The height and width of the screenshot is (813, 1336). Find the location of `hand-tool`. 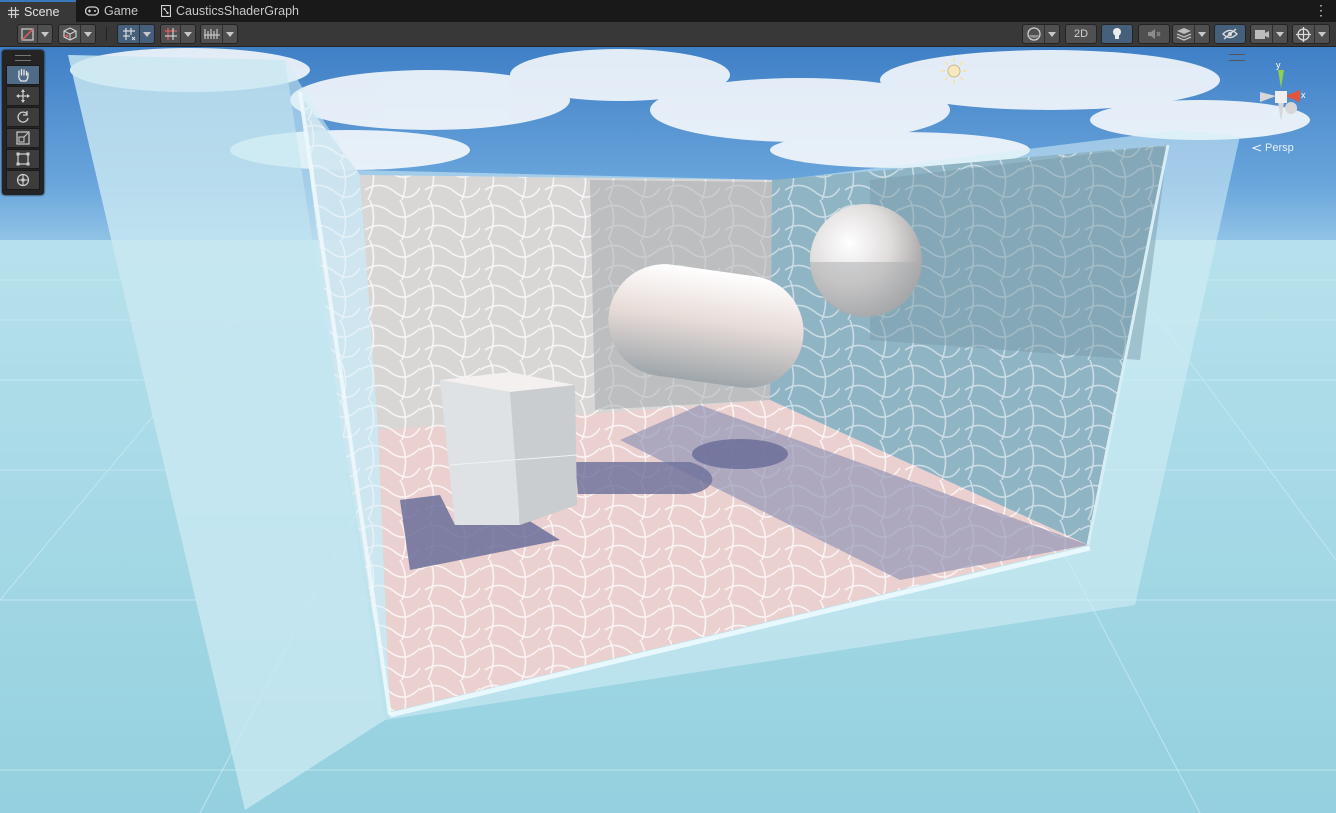

hand-tool is located at coordinates (23, 75).